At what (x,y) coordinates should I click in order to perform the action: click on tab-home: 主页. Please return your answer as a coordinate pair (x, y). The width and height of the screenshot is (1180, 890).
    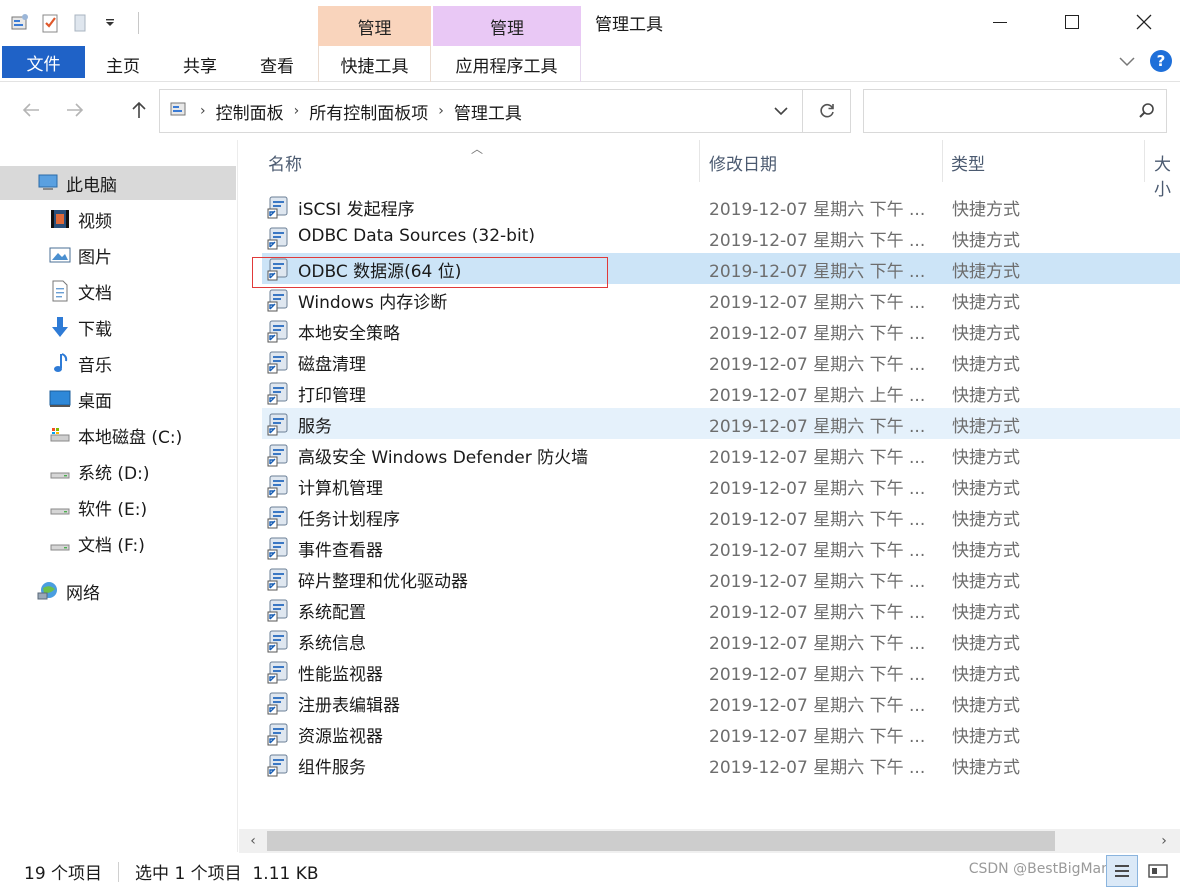
    Looking at the image, I should click on (123, 64).